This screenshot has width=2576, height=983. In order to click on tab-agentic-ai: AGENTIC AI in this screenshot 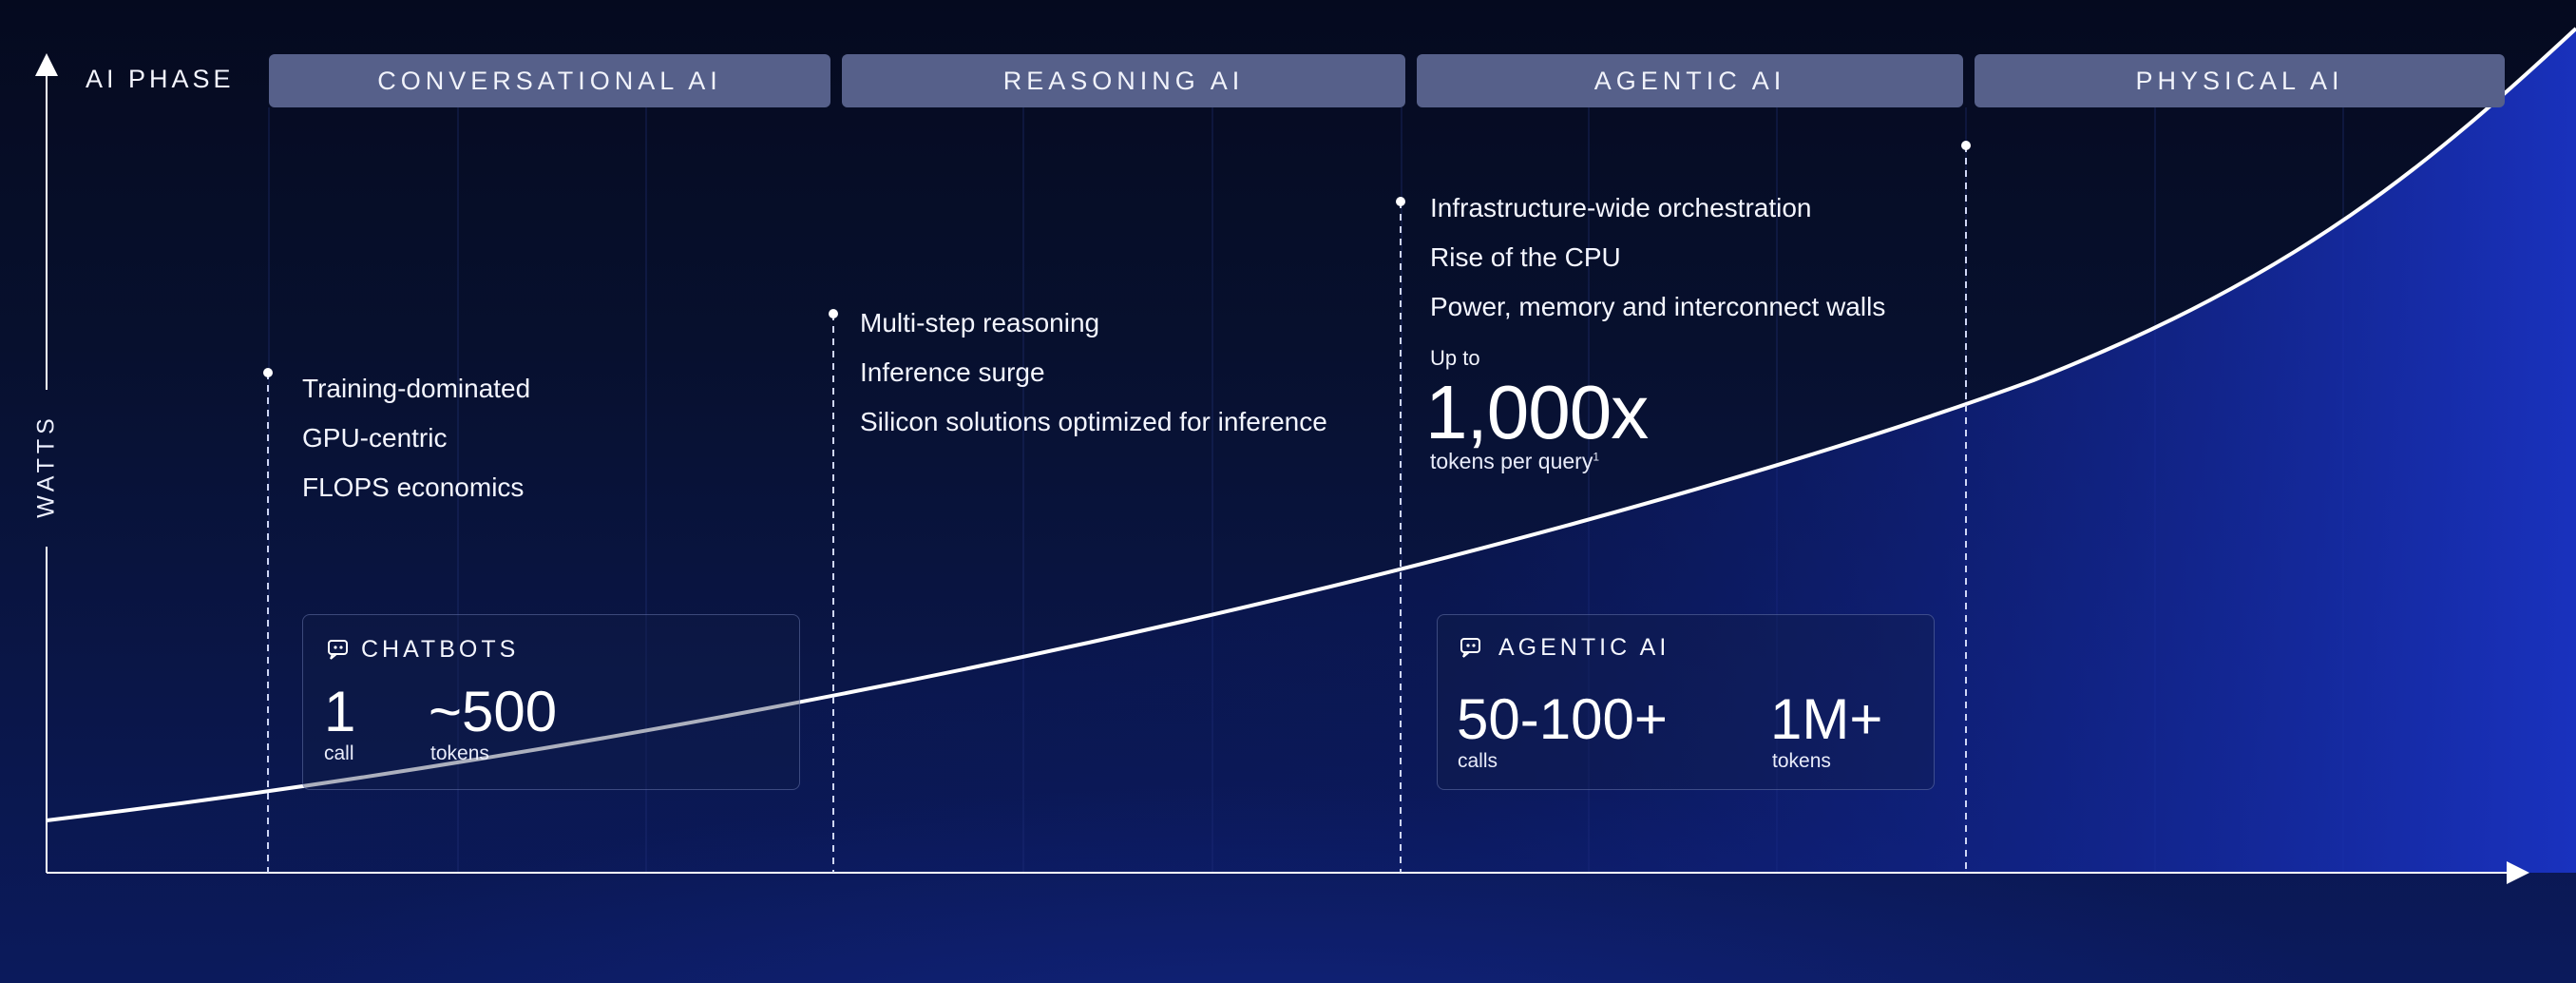, I will do `click(1690, 80)`.